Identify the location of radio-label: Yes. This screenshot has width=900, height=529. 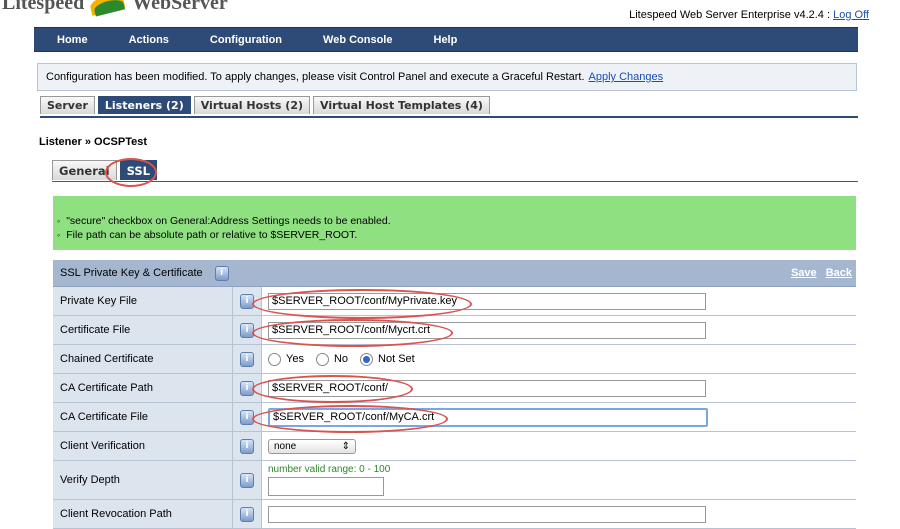
(295, 359).